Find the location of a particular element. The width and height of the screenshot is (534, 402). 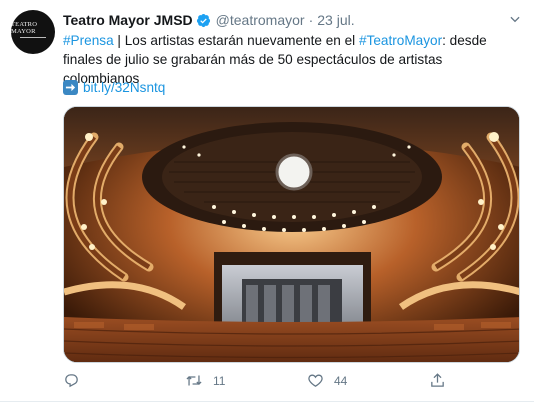

hashtag-prensa: #Prensa is located at coordinates (88, 40).